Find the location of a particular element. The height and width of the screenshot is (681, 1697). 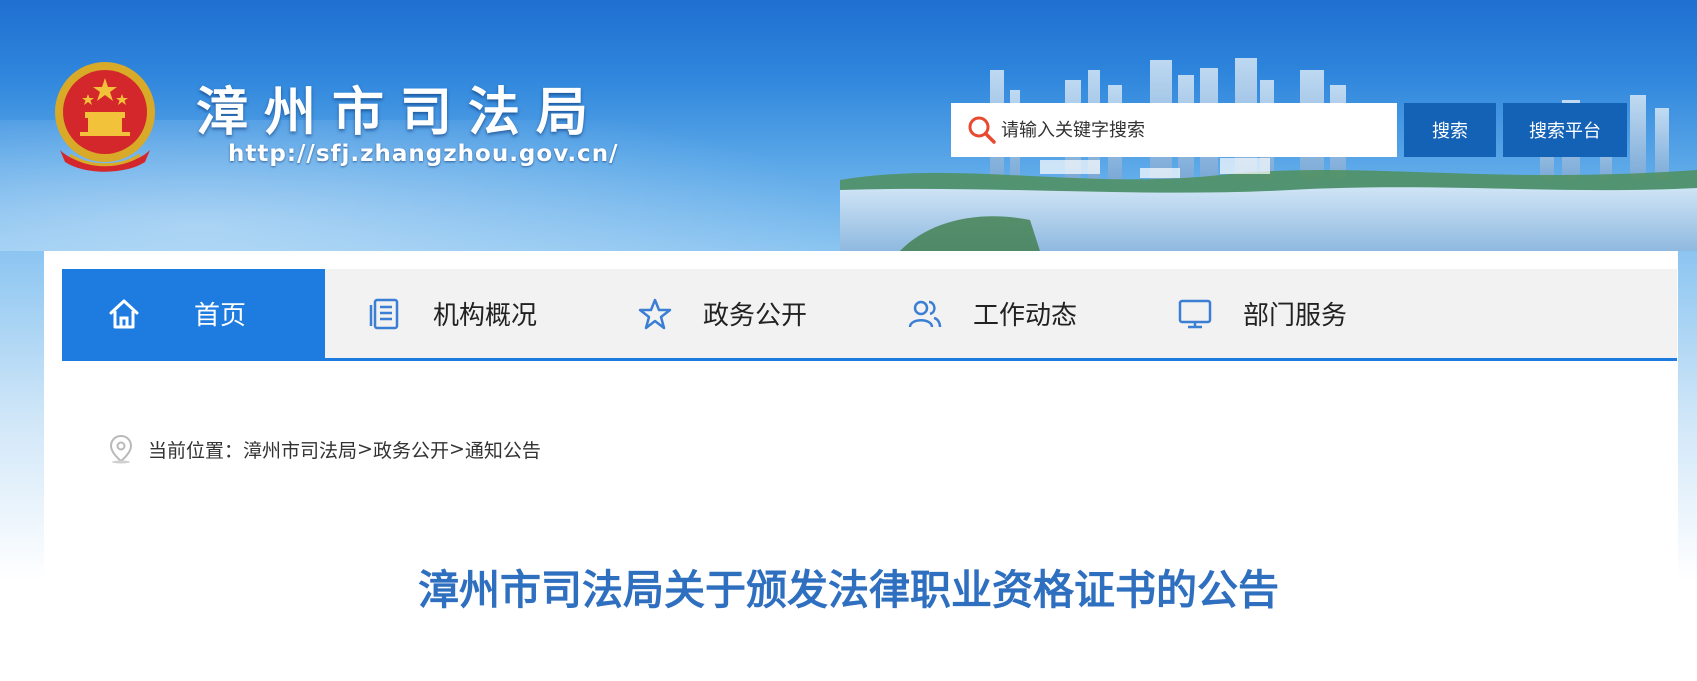

search-button: 搜索 is located at coordinates (1450, 130).